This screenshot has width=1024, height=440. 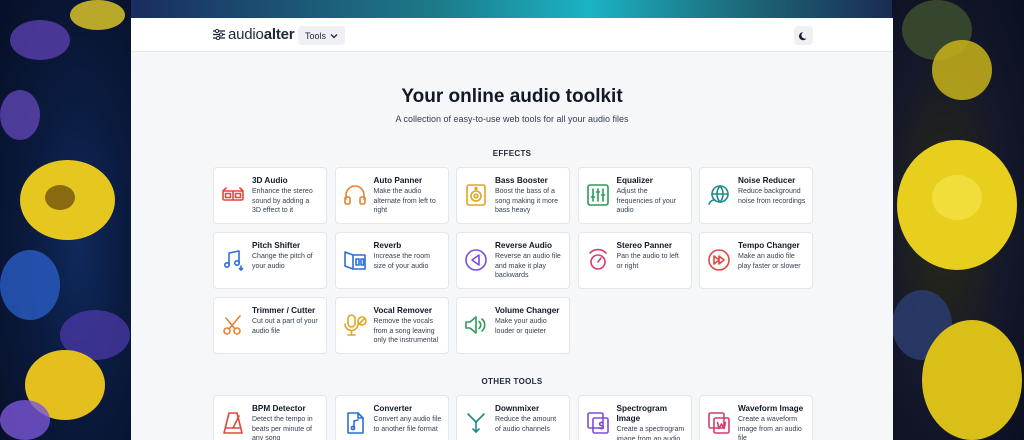 What do you see at coordinates (285, 326) in the screenshot?
I see `tool-description: Cut out a part of your audio file` at bounding box center [285, 326].